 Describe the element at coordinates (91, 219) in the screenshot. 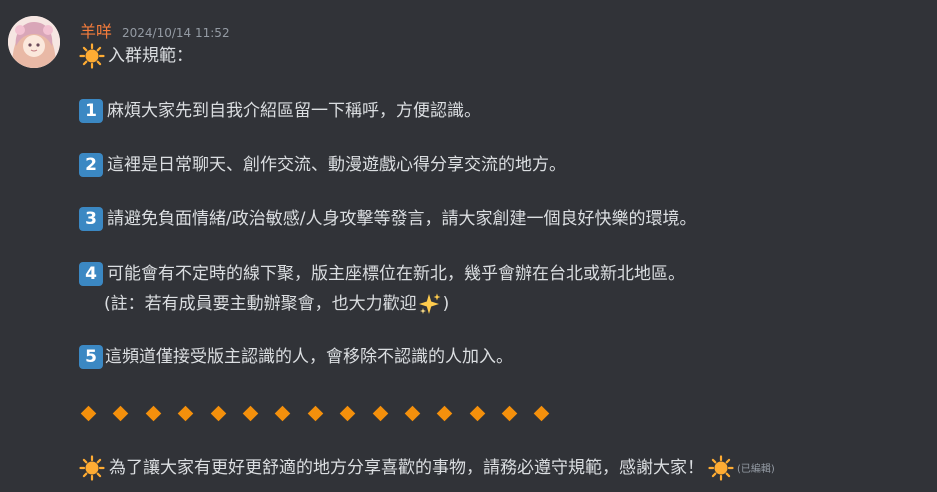

I see `keycap-3-icon: 3` at that location.